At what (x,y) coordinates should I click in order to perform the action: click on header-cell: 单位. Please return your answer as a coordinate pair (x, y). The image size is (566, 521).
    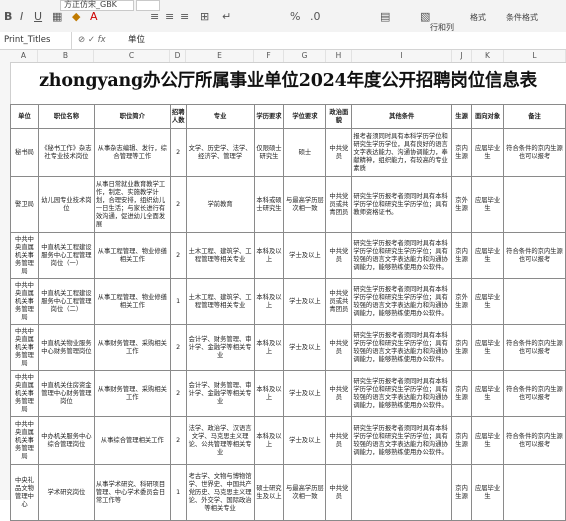
    Looking at the image, I should click on (24, 116).